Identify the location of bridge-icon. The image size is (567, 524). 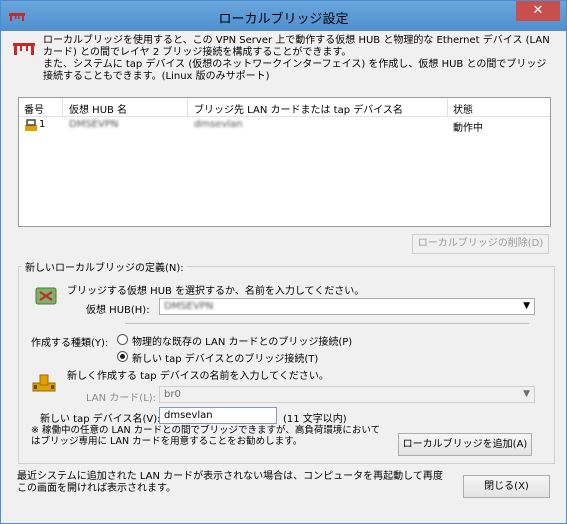
(24, 49).